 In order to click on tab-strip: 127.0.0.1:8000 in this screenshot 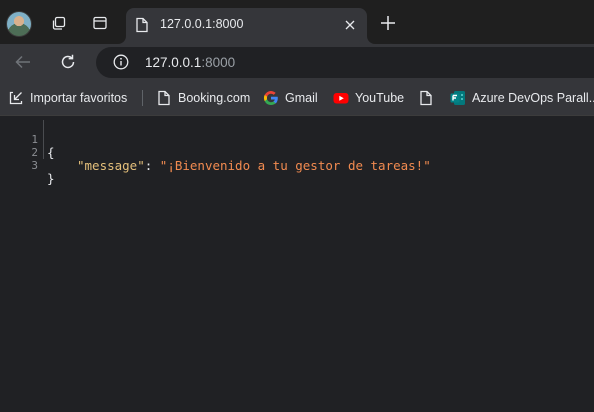, I will do `click(297, 22)`.